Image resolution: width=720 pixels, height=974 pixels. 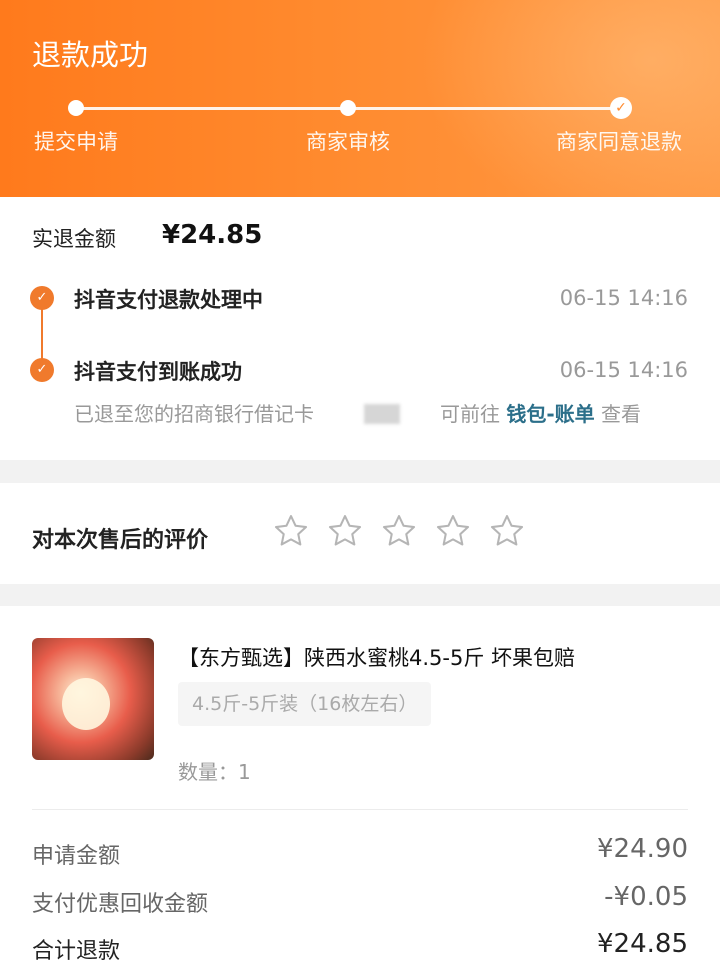 I want to click on summary-value-discount: -¥0.05, so click(x=646, y=897).